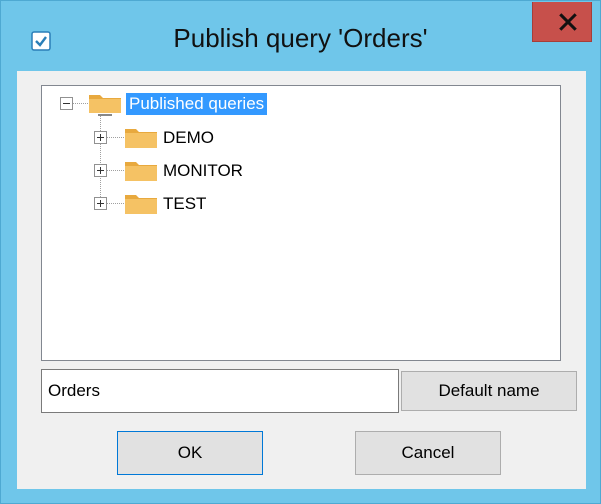 This screenshot has height=504, width=601. Describe the element at coordinates (203, 171) in the screenshot. I see `tree-node-monitor: MONITOR` at that location.